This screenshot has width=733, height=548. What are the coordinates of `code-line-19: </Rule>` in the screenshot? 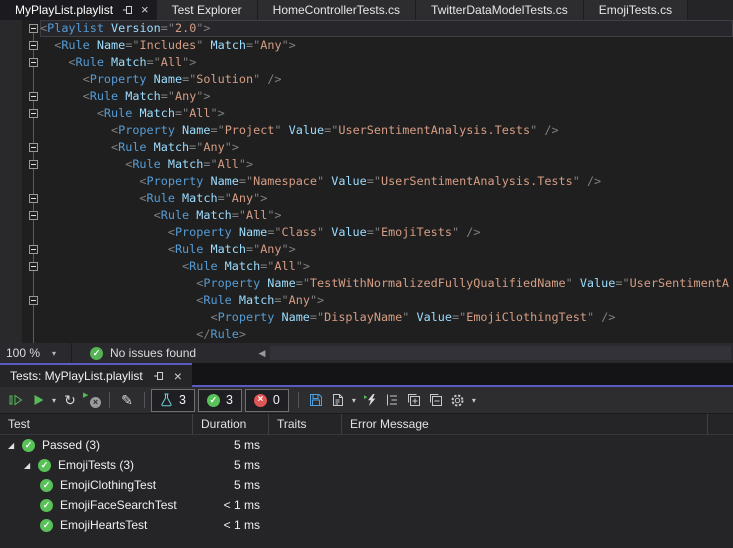 It's located at (366, 334).